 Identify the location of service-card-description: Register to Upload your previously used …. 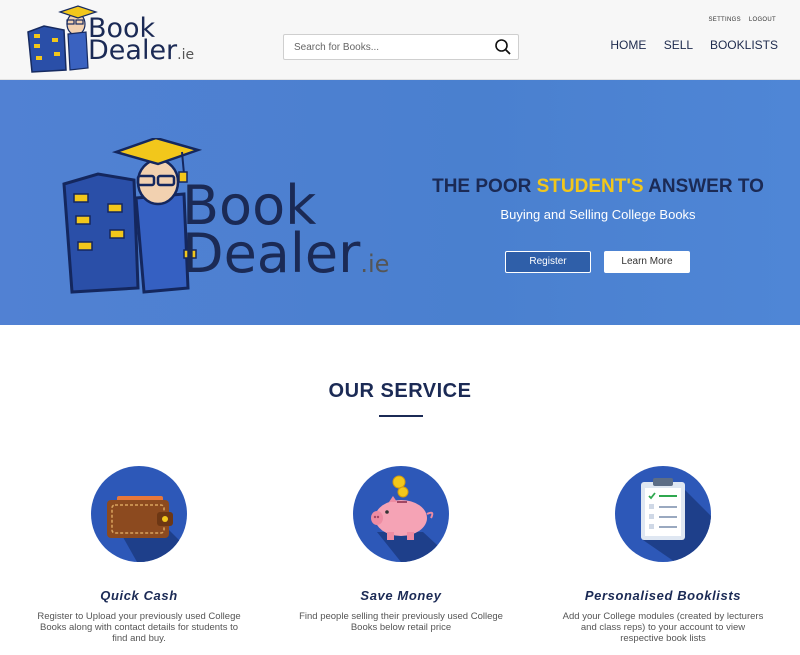
(139, 627).